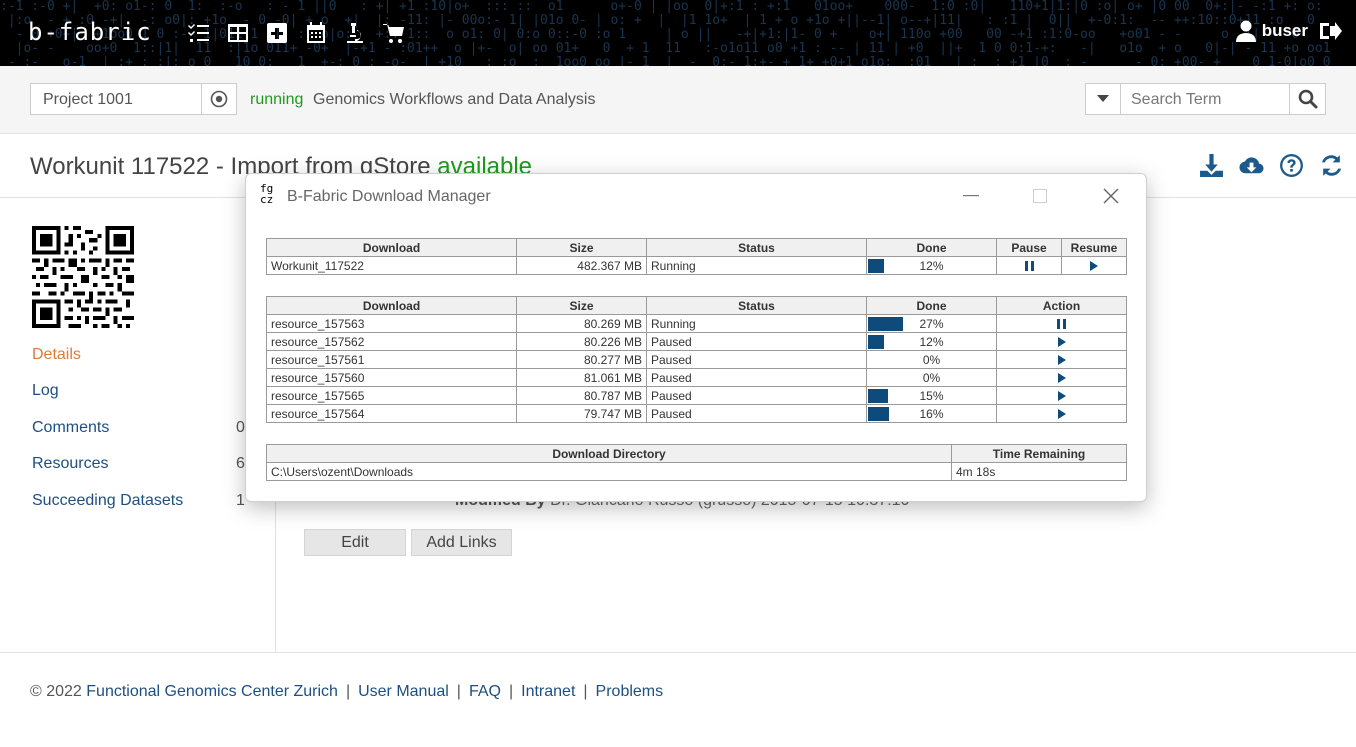 This screenshot has width=1356, height=747. I want to click on minimize-button, so click(971, 196).